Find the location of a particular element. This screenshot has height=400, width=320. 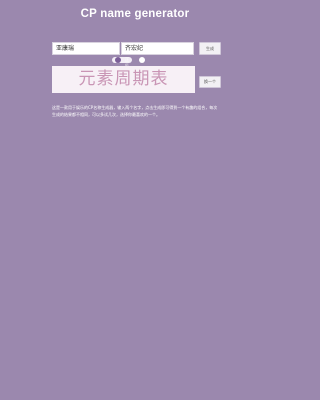

toggle-knob is located at coordinates (118, 60).